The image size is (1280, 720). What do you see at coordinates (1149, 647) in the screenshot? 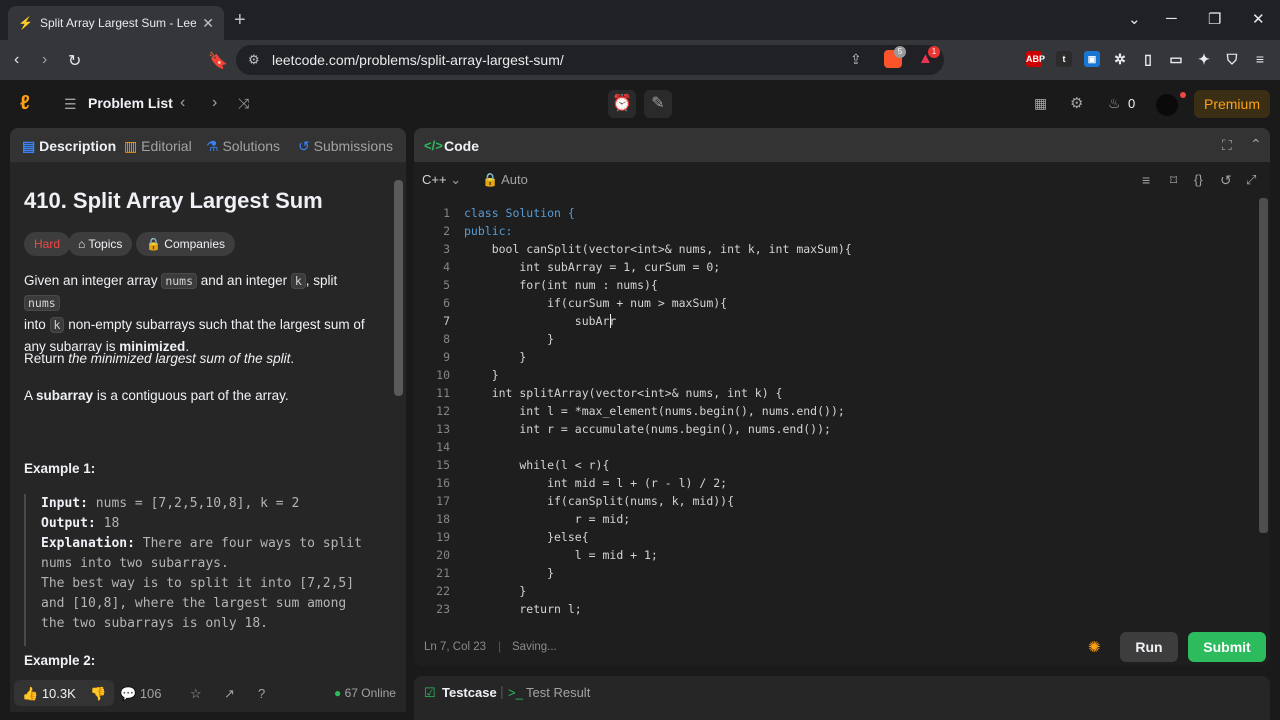
I see `run-button: Run` at bounding box center [1149, 647].